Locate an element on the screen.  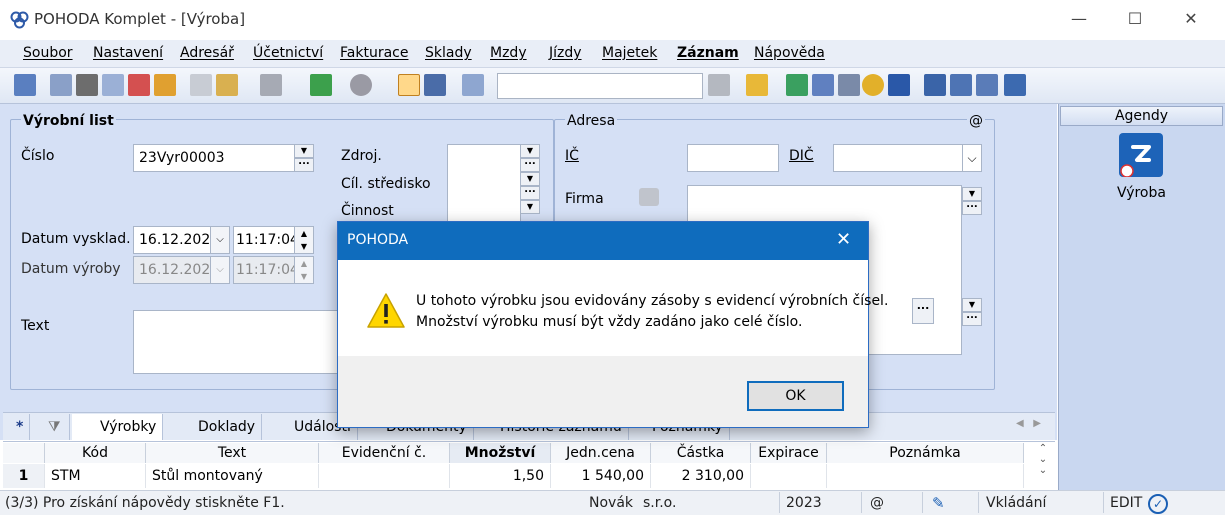
datum-vysklad-field: 16.12.2023 is located at coordinates (176, 240).